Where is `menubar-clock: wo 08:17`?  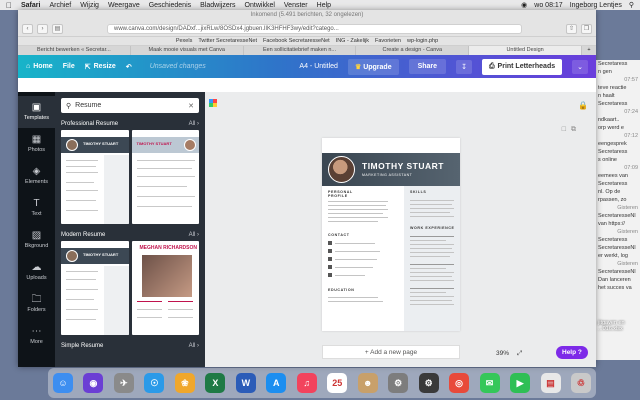 menubar-clock: wo 08:17 is located at coordinates (548, 5).